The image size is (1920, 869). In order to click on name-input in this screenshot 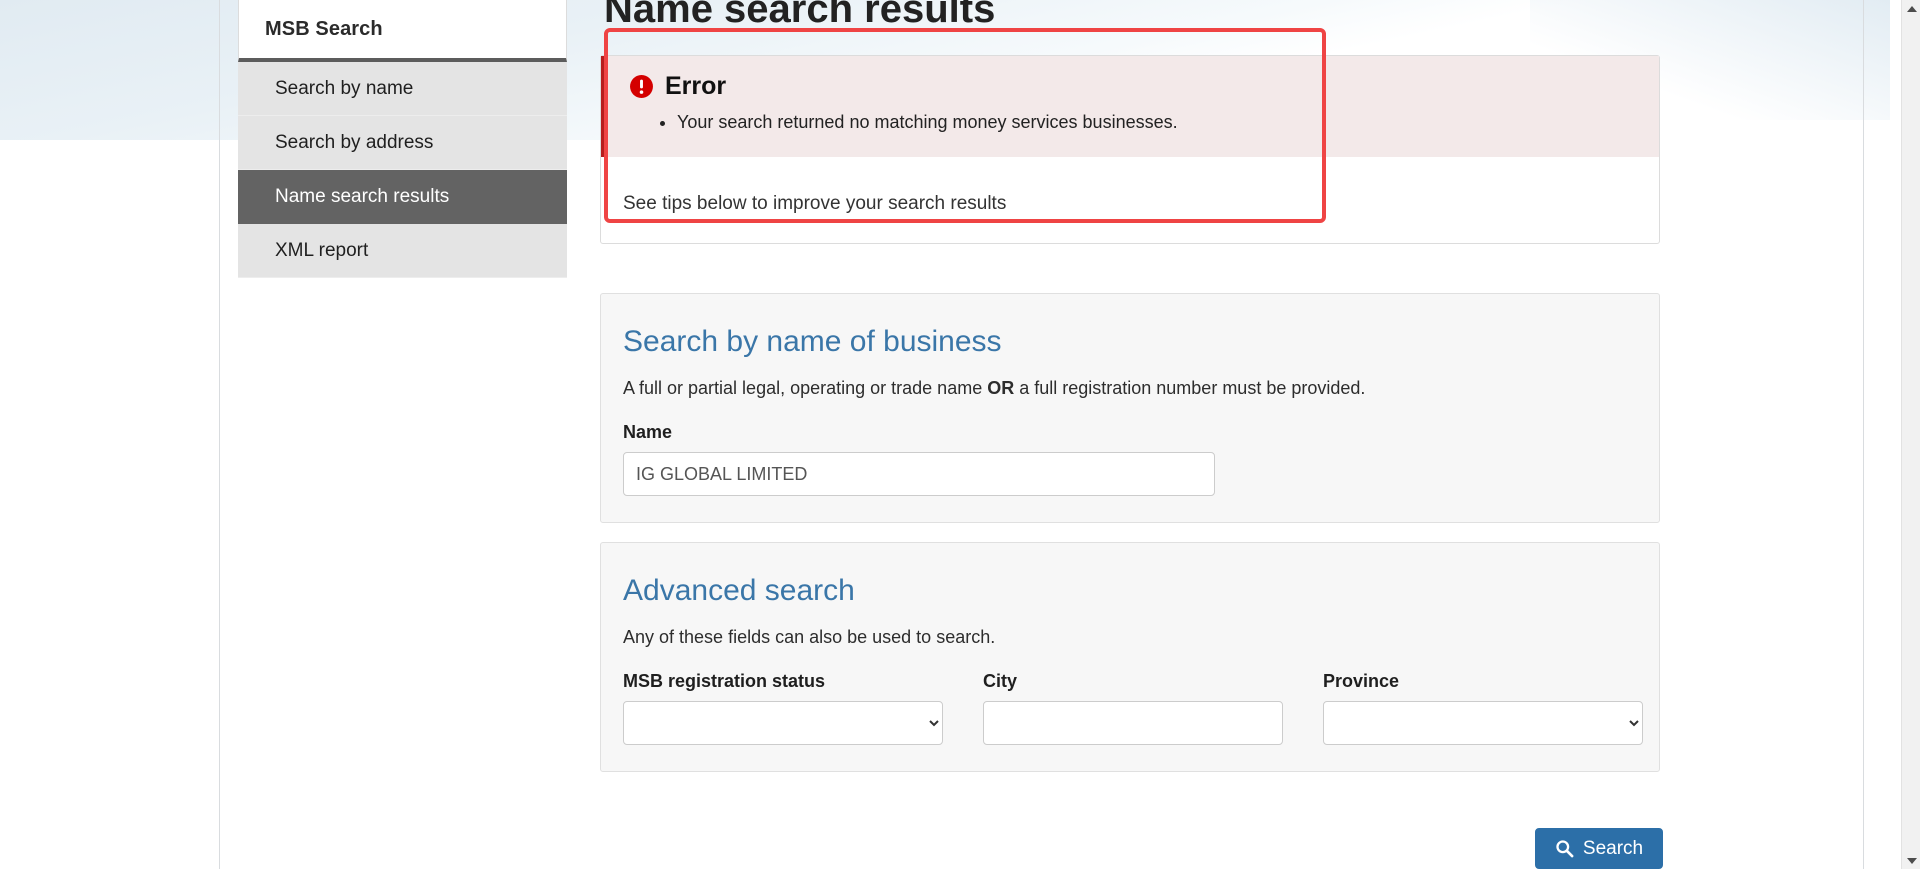, I will do `click(919, 474)`.